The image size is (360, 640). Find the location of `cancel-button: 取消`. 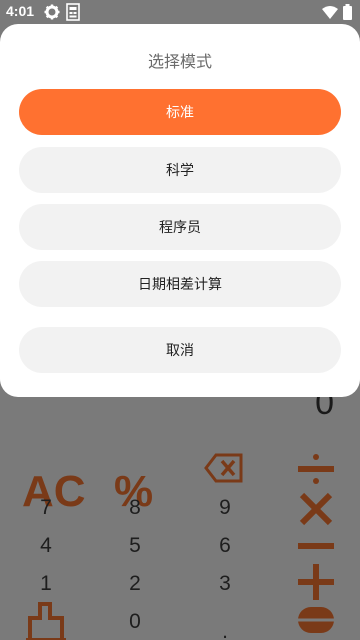

cancel-button: 取消 is located at coordinates (180, 350).